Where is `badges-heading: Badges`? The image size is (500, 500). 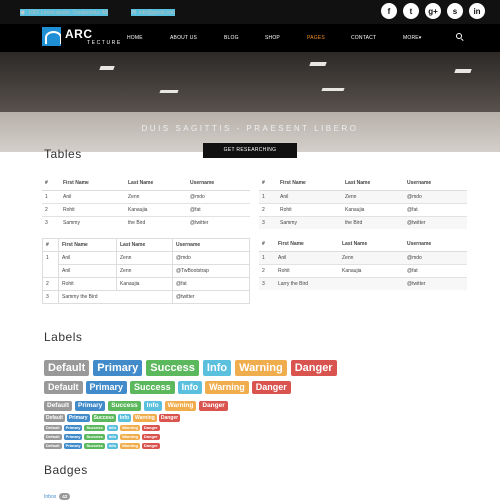
badges-heading: Badges is located at coordinates (66, 470).